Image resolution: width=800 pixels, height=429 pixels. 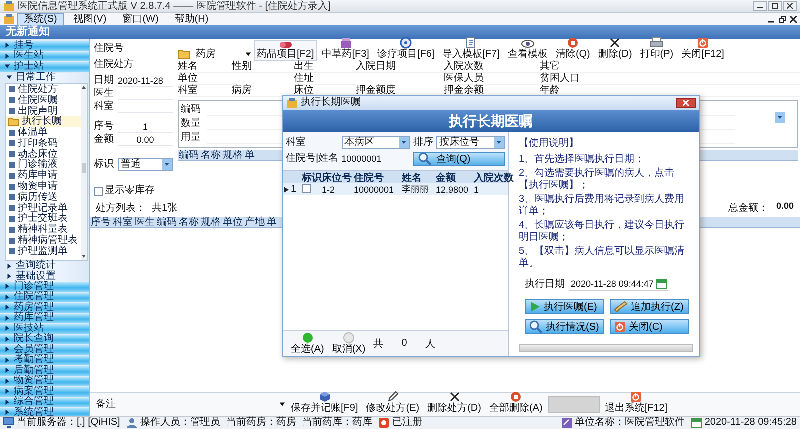 I want to click on user-icon, so click(x=132, y=423).